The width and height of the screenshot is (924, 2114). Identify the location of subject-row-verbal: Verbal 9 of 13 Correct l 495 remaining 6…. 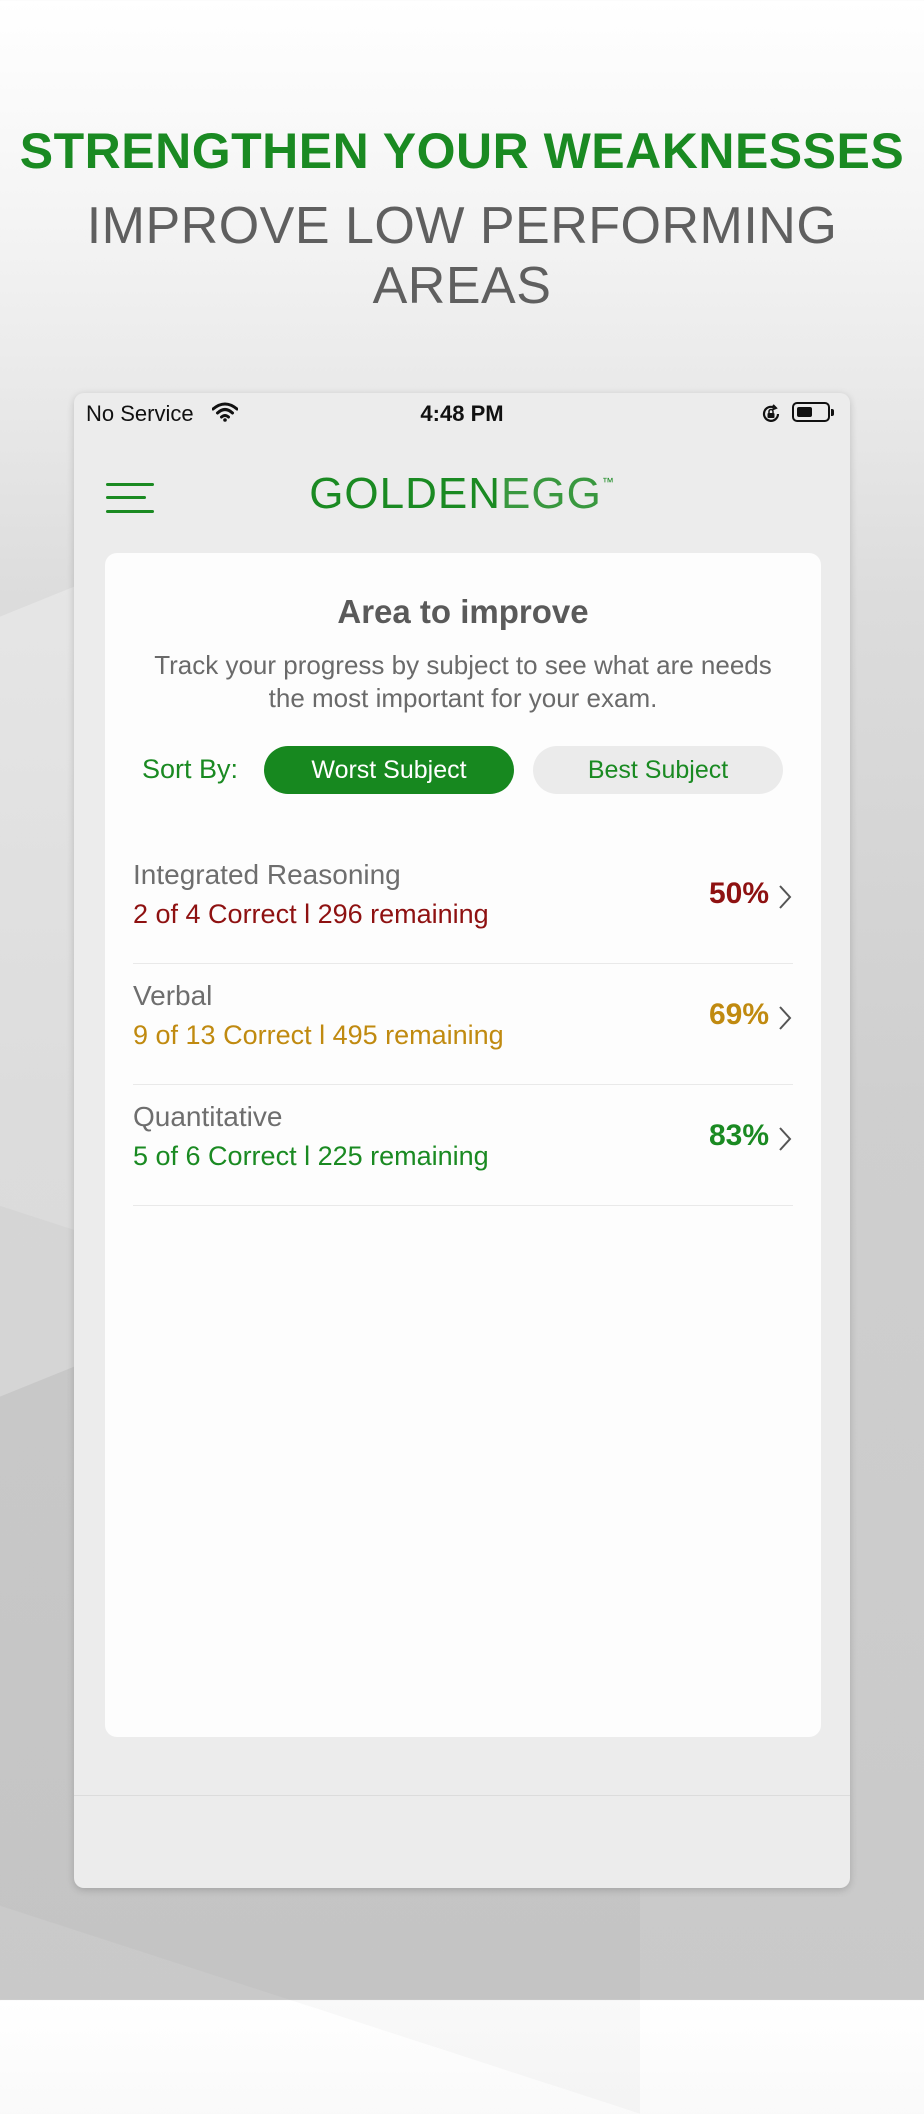
(463, 1024).